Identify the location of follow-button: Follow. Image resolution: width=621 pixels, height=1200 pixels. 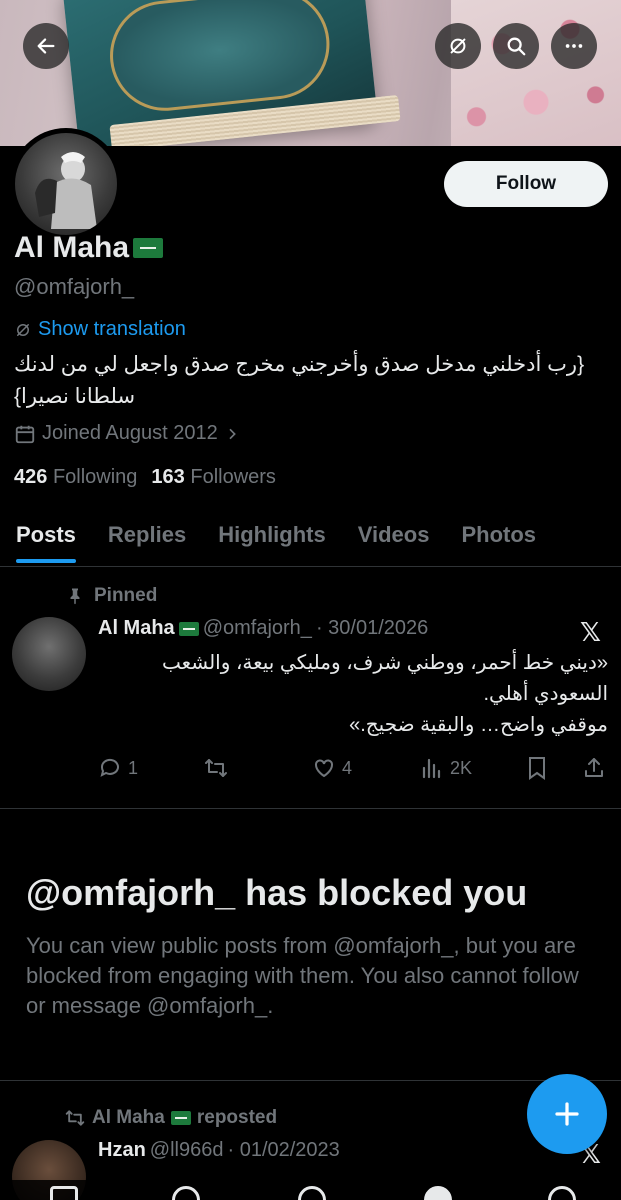
(526, 184).